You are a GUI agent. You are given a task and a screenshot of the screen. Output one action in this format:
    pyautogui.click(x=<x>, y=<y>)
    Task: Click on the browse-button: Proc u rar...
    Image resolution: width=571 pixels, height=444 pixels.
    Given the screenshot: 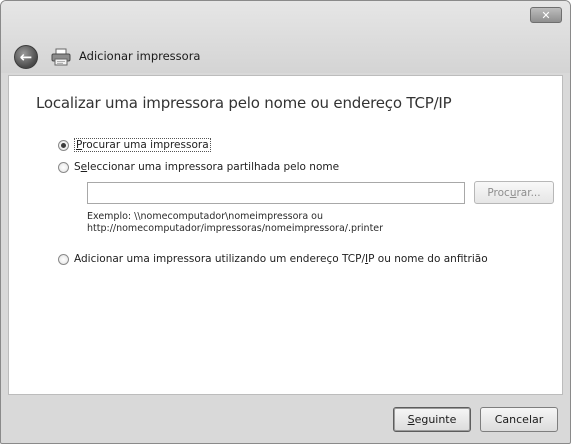 What is the action you would take?
    pyautogui.click(x=514, y=192)
    